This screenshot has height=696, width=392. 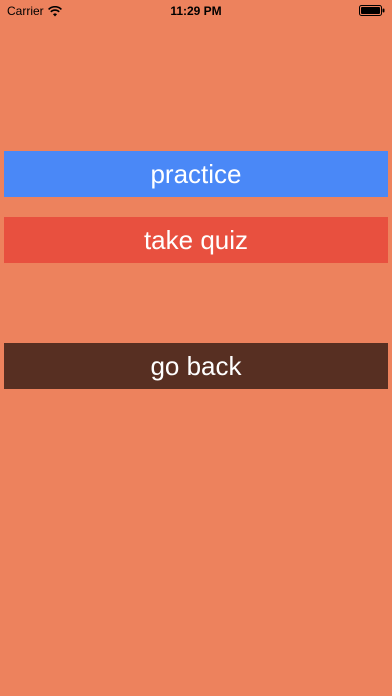 What do you see at coordinates (196, 240) in the screenshot?
I see `take-quiz-button: take quiz` at bounding box center [196, 240].